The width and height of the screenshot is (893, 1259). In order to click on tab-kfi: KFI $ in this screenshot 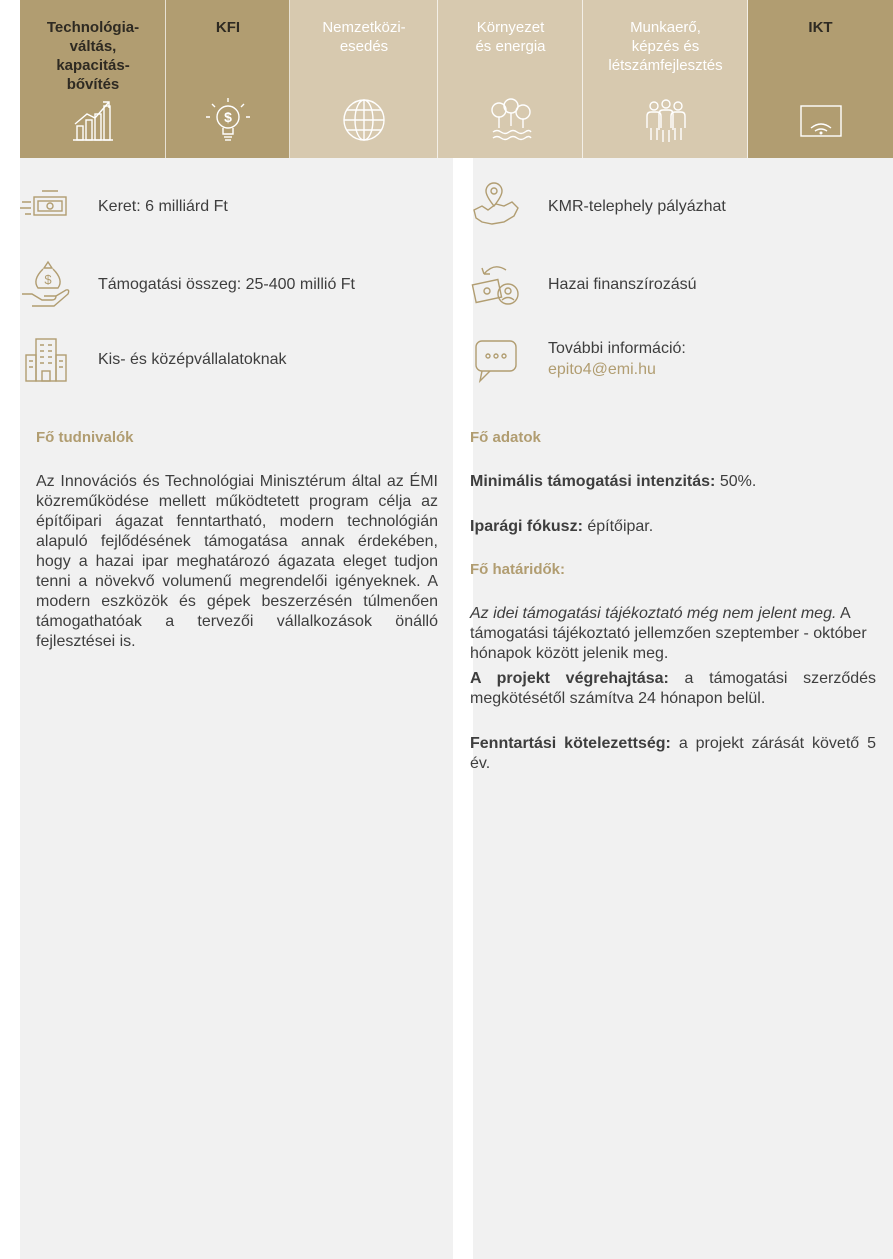, I will do `click(228, 79)`.